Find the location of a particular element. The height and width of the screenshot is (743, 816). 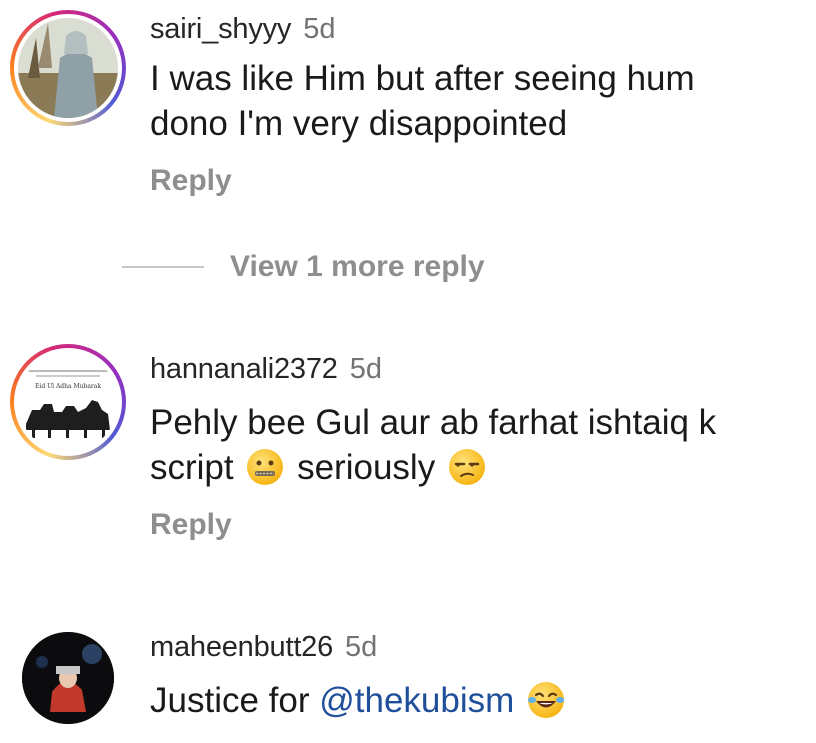

avatar-ring-gap: Eid Ul Adha Mubarak is located at coordinates (68, 402).